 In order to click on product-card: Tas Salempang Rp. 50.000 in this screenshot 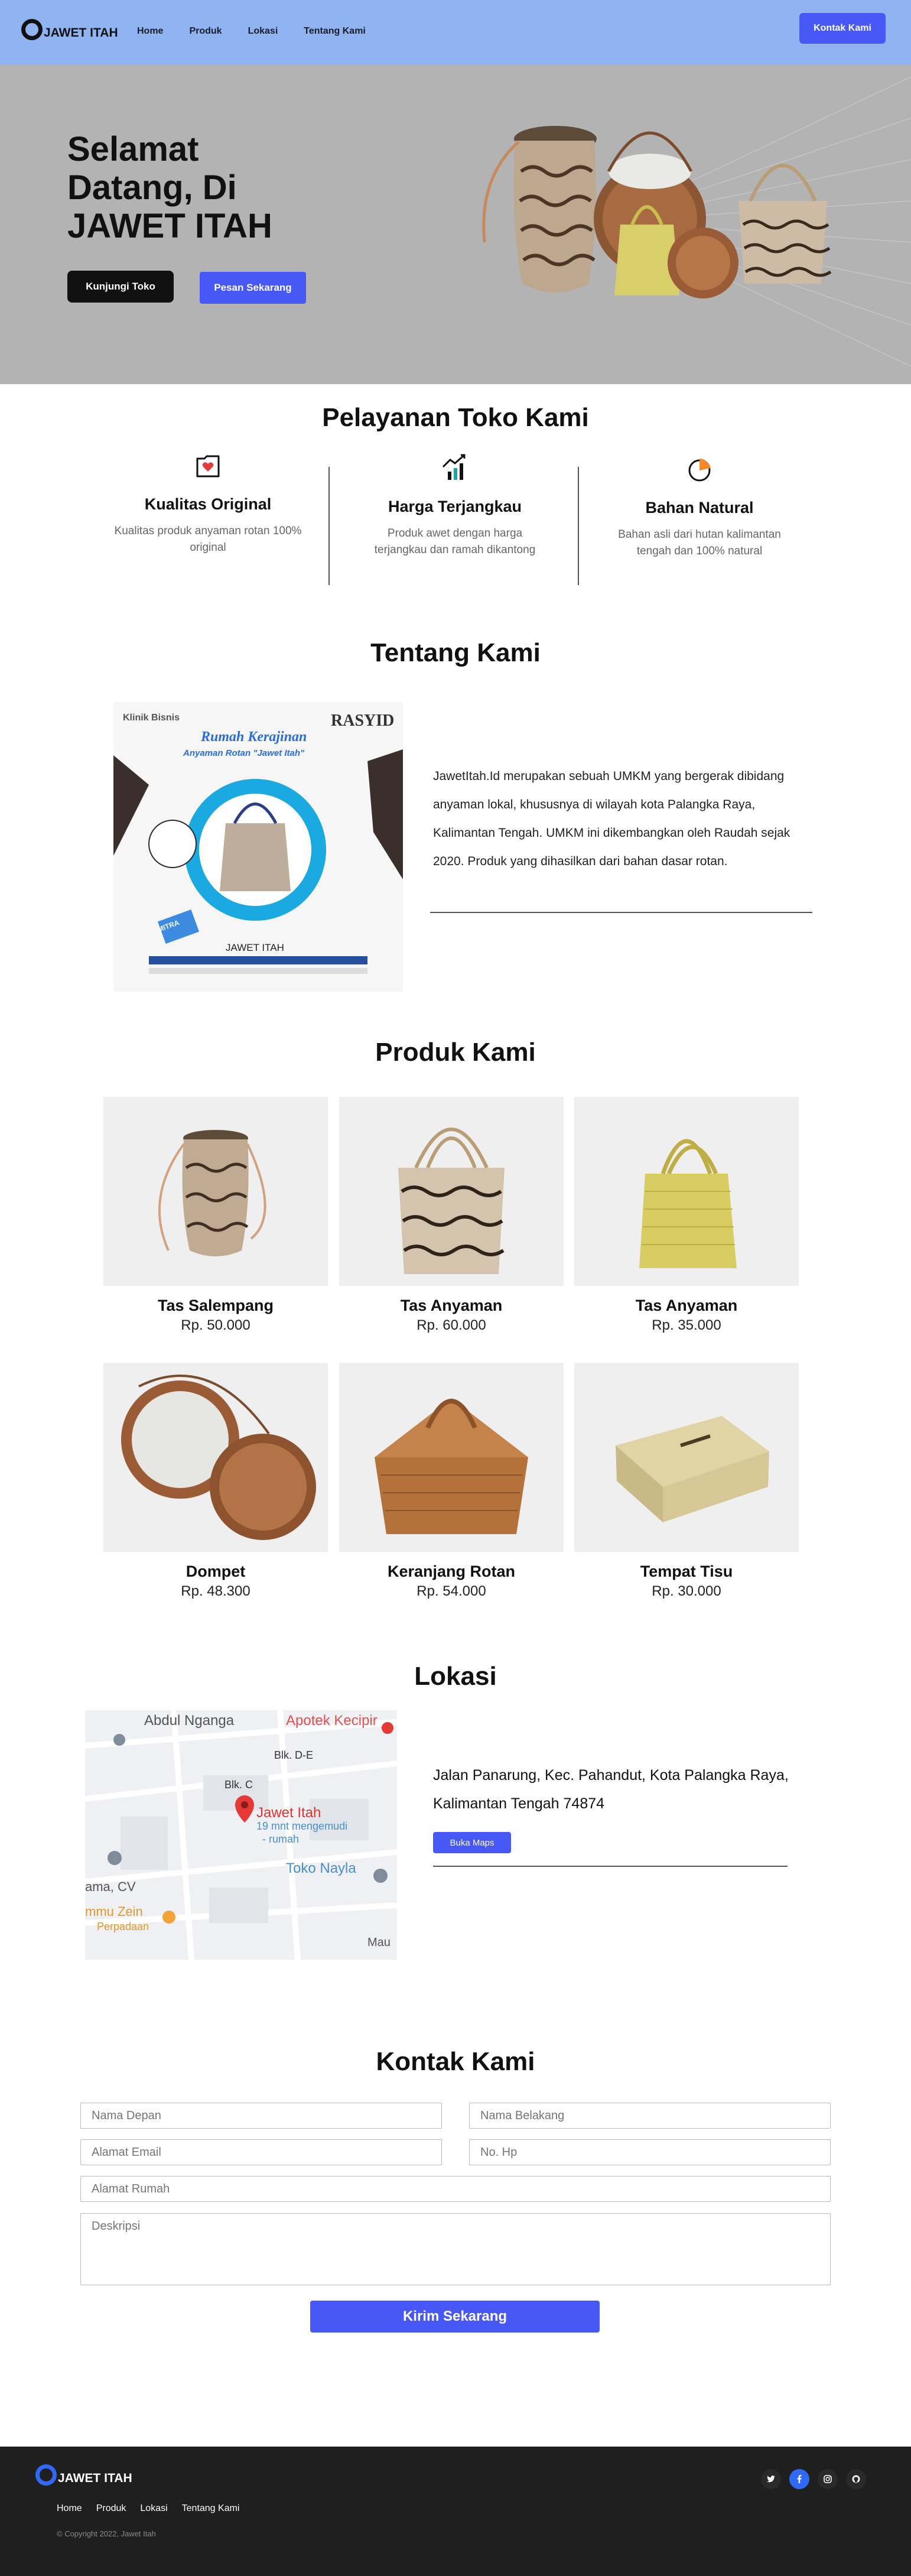, I will do `click(215, 1215)`.